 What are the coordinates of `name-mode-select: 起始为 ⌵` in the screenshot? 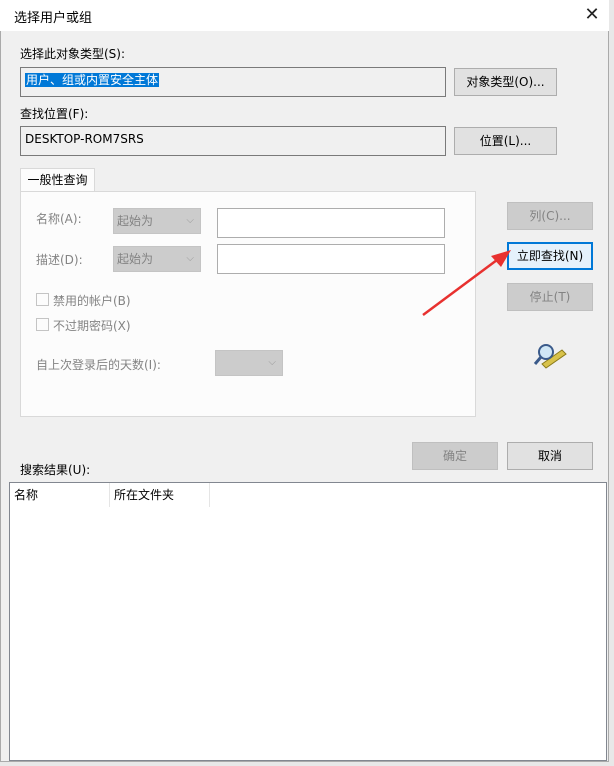 It's located at (157, 221).